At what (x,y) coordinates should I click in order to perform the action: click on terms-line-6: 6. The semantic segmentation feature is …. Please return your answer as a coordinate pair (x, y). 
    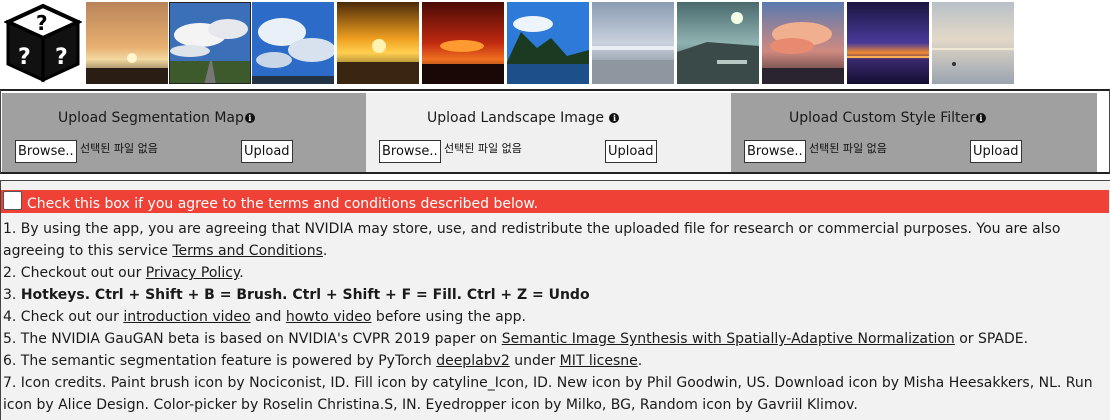
    Looking at the image, I should click on (555, 361).